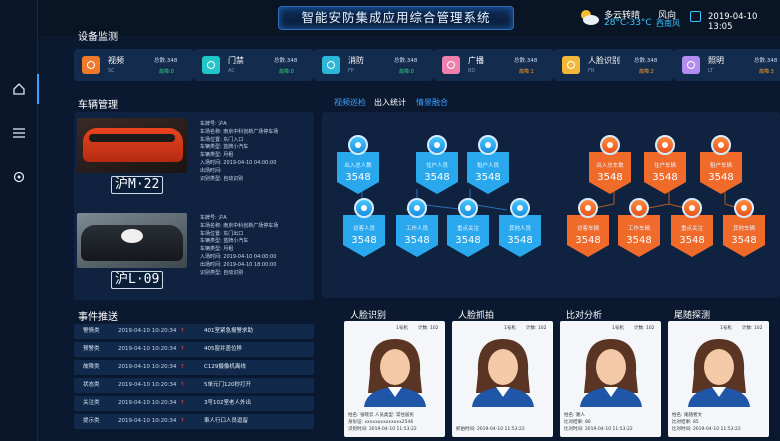 The image size is (780, 441). Describe the element at coordinates (147, 421) in the screenshot. I see `event-time: 2019-04-10 10:20:34` at that location.